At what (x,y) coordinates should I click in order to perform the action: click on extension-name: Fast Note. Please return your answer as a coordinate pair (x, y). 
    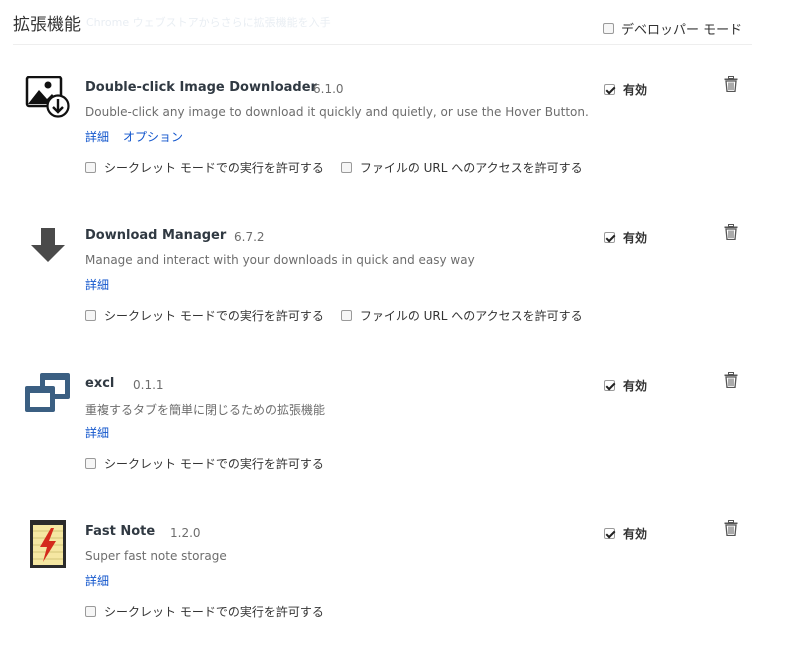
    Looking at the image, I should click on (120, 531).